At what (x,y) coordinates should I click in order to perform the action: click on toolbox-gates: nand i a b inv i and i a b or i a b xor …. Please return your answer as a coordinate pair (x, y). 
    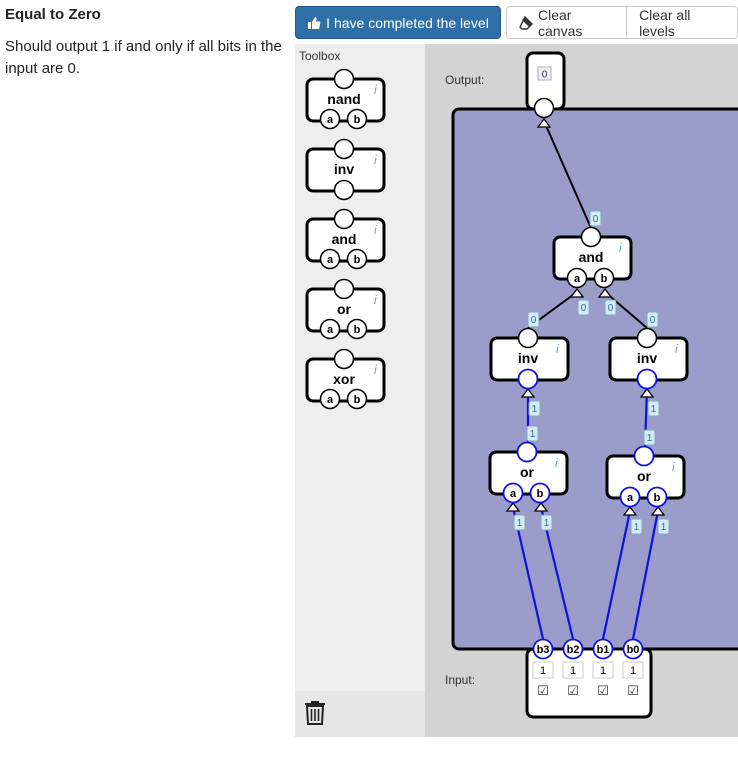
    Looking at the image, I should click on (345, 239).